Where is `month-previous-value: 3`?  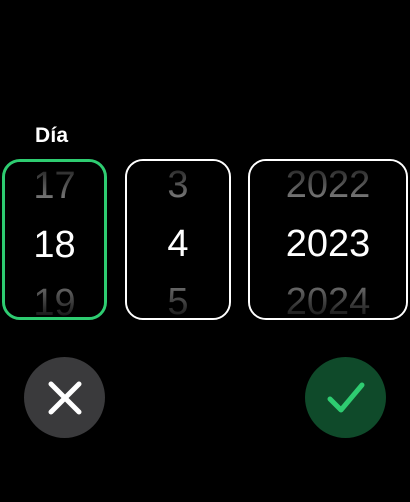
month-previous-value: 3 is located at coordinates (178, 185).